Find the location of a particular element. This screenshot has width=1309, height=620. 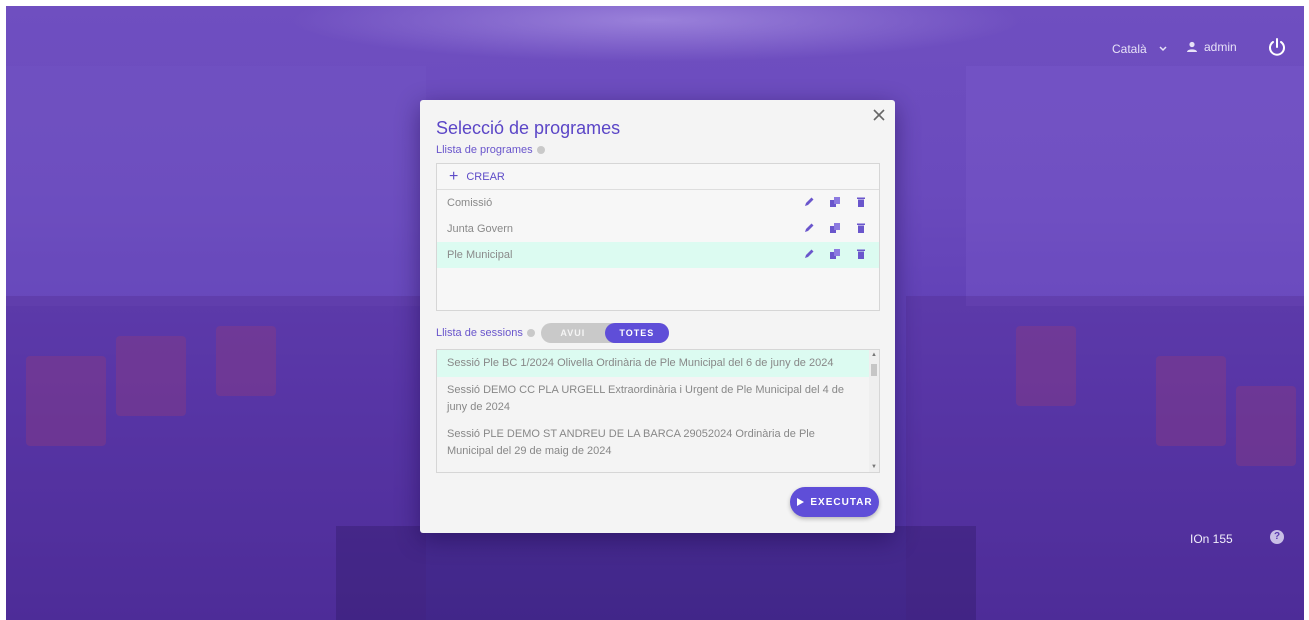

programs-list-label: Llista de programes is located at coordinates (490, 150).